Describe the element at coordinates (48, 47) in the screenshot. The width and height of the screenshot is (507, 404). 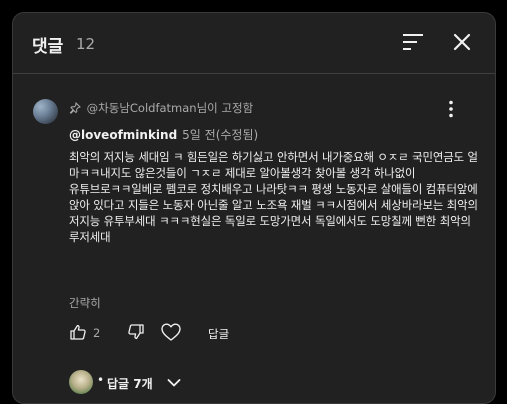
I see `panel-title: 댓글` at that location.